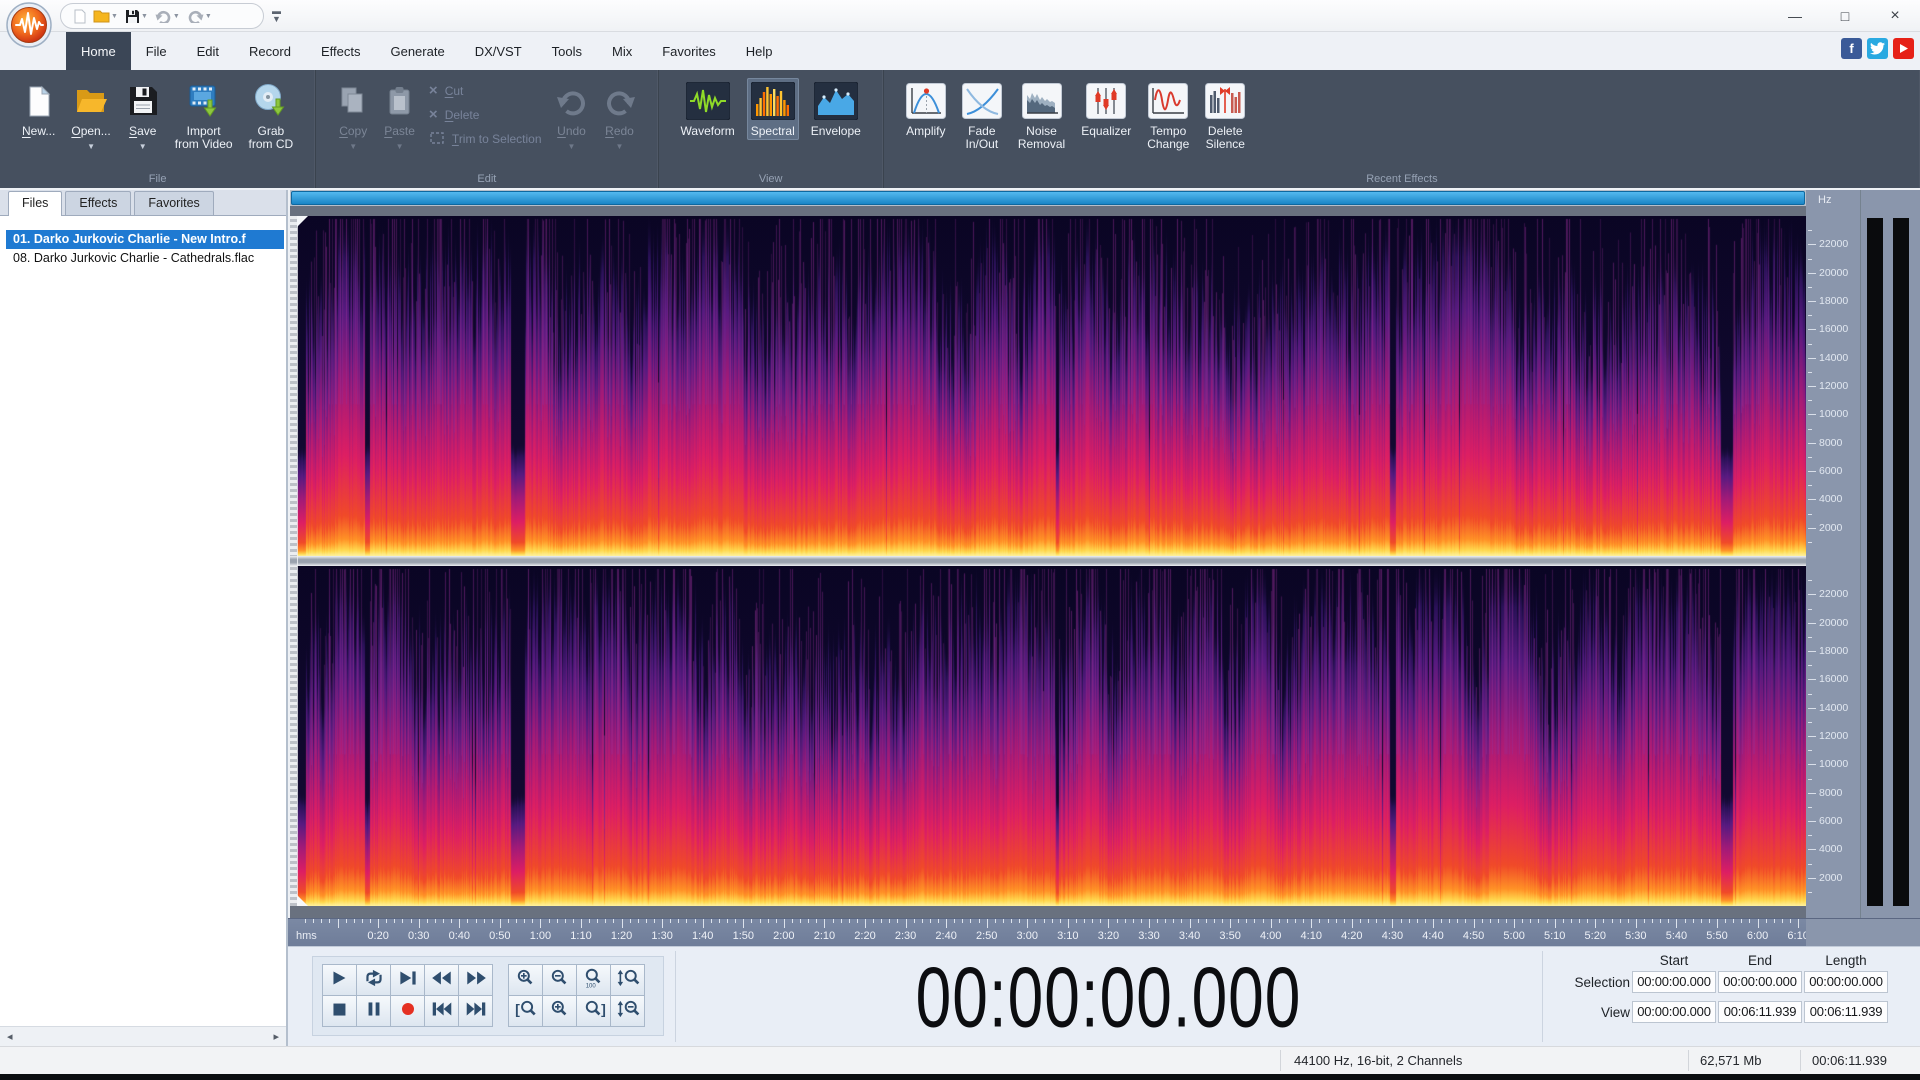 Image resolution: width=1920 pixels, height=1080 pixels. I want to click on equalizer-button: Equalizer, so click(1106, 109).